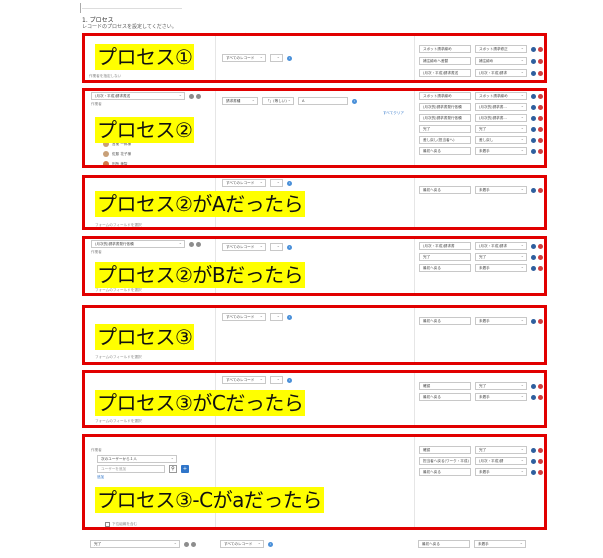 This screenshot has width=603, height=558. I want to click on status-select: 完了, so click(135, 544).